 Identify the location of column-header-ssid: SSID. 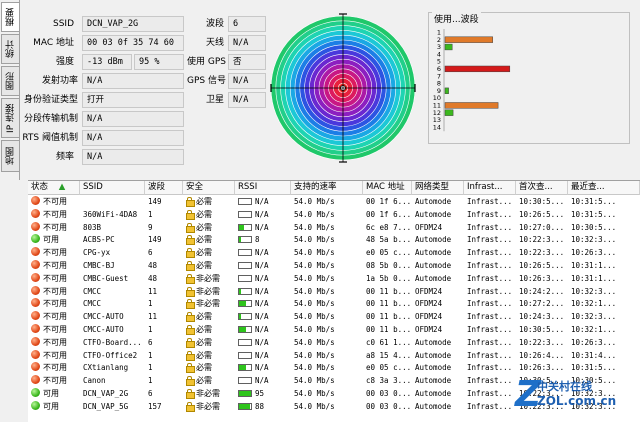
(112, 188).